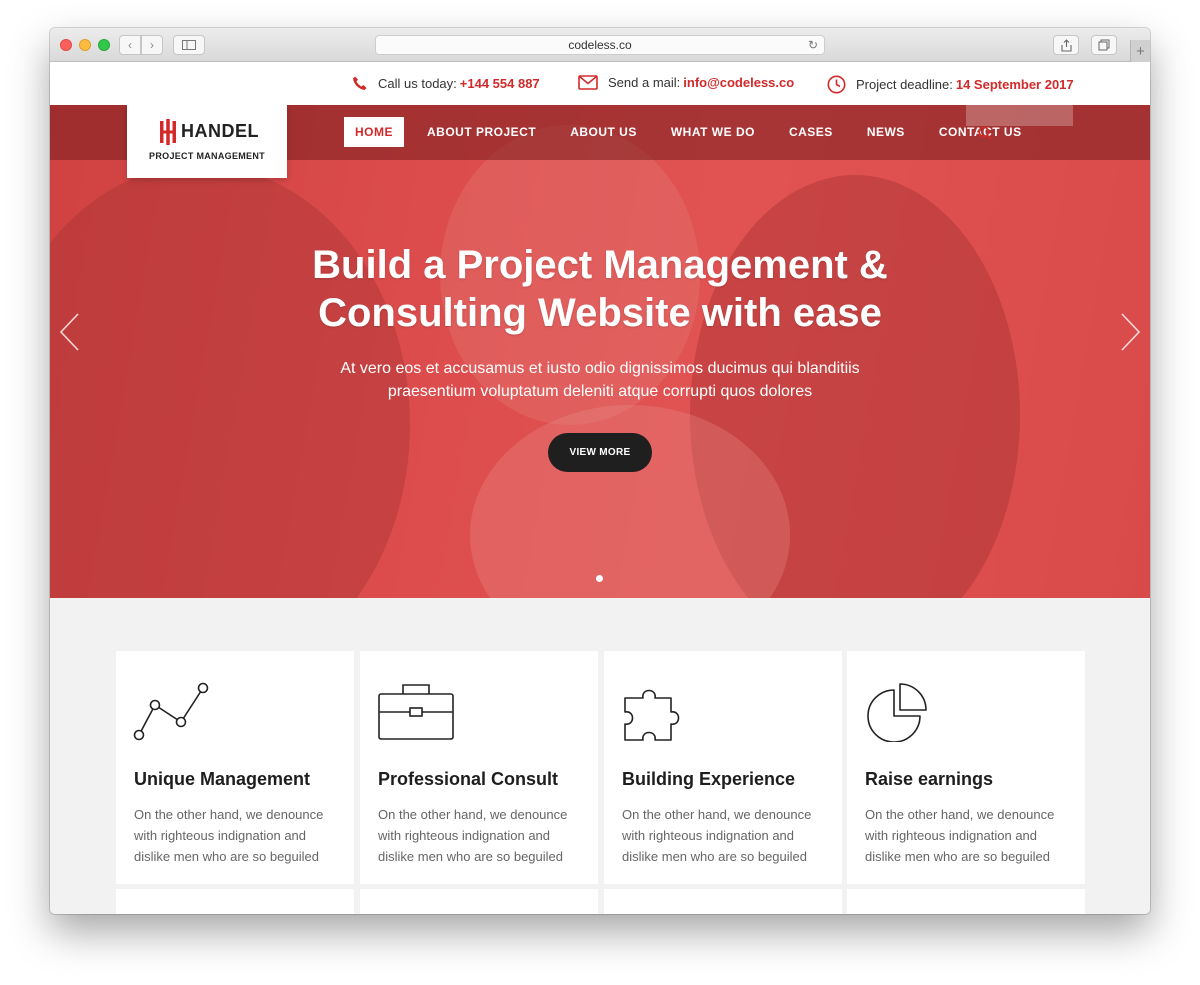 This screenshot has width=1200, height=985. What do you see at coordinates (811, 132) in the screenshot?
I see `nav-item-cases: CASES` at bounding box center [811, 132].